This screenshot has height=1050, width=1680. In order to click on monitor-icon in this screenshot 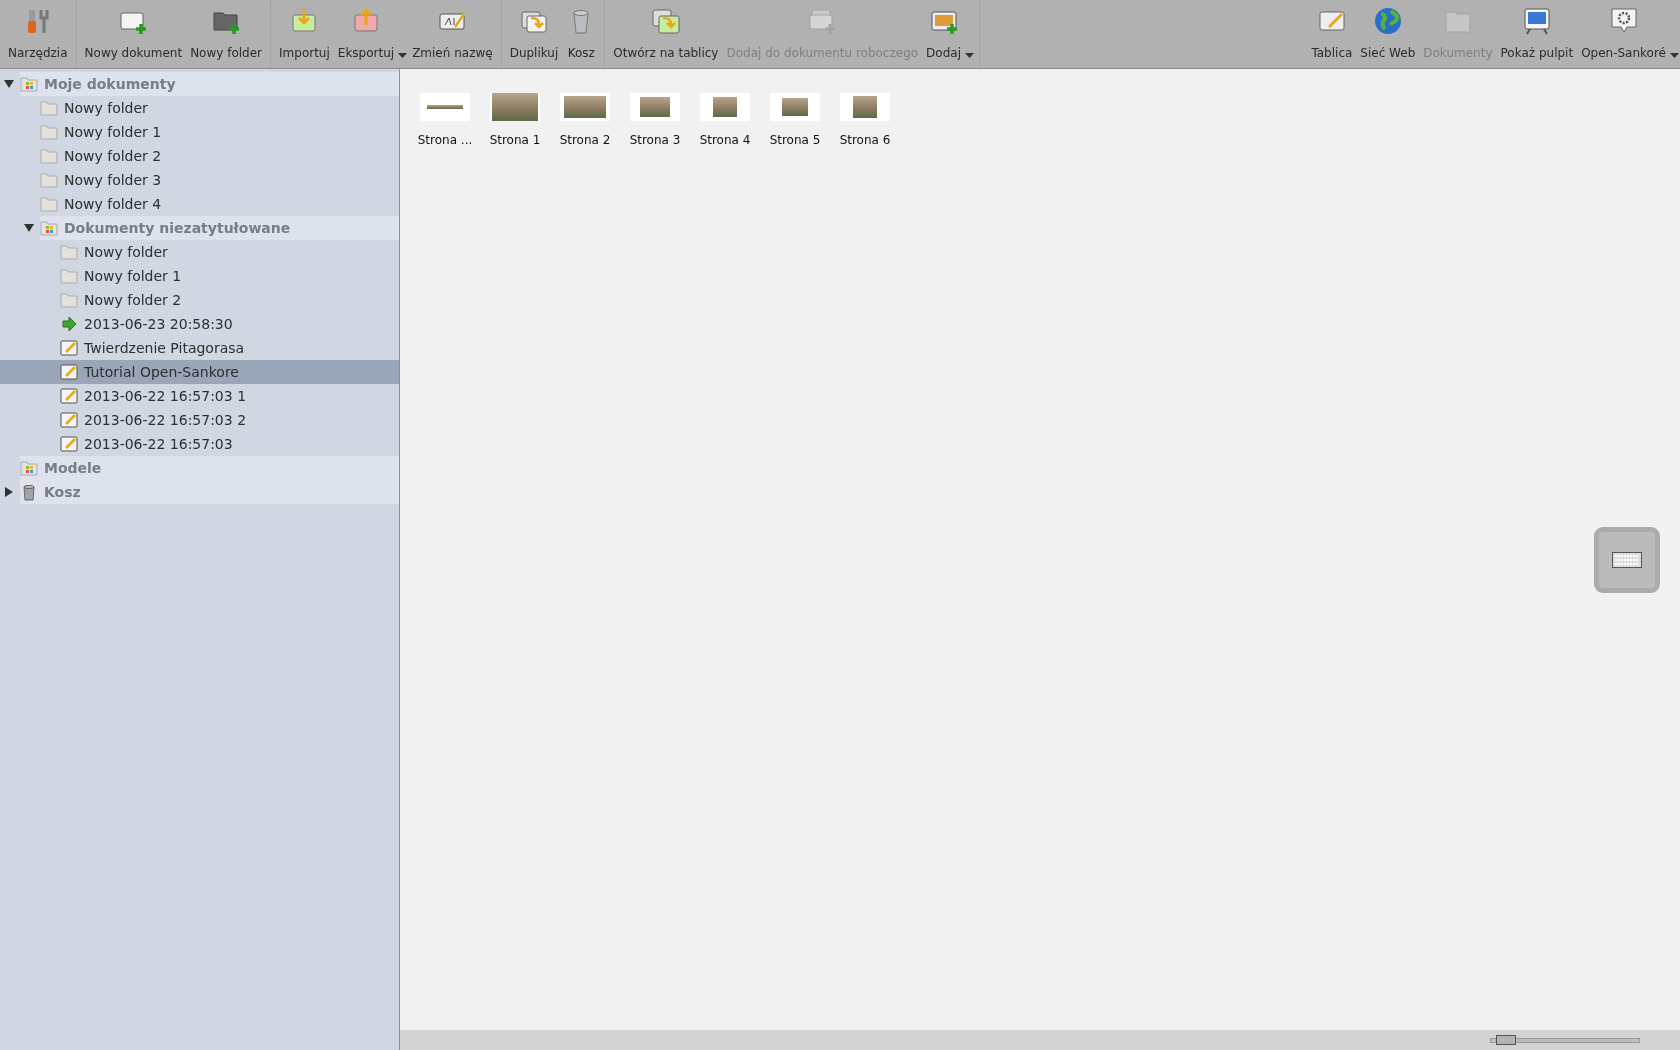, I will do `click(1536, 21)`.